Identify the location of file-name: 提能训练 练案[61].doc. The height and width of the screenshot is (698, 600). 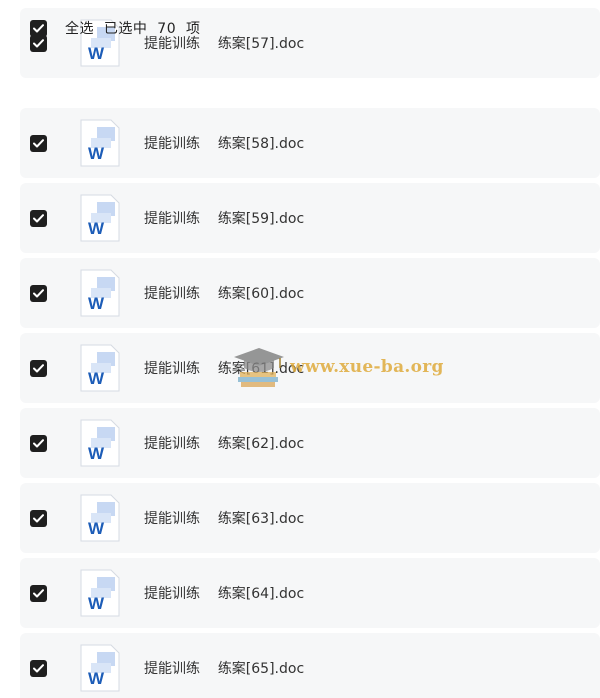
(224, 368).